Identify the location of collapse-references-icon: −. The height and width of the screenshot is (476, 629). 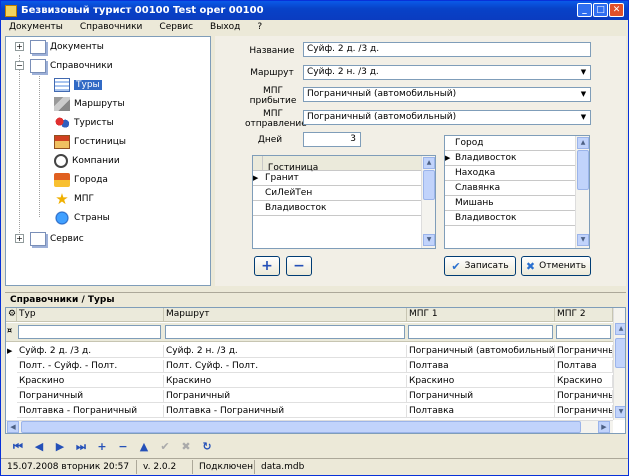
(19, 65).